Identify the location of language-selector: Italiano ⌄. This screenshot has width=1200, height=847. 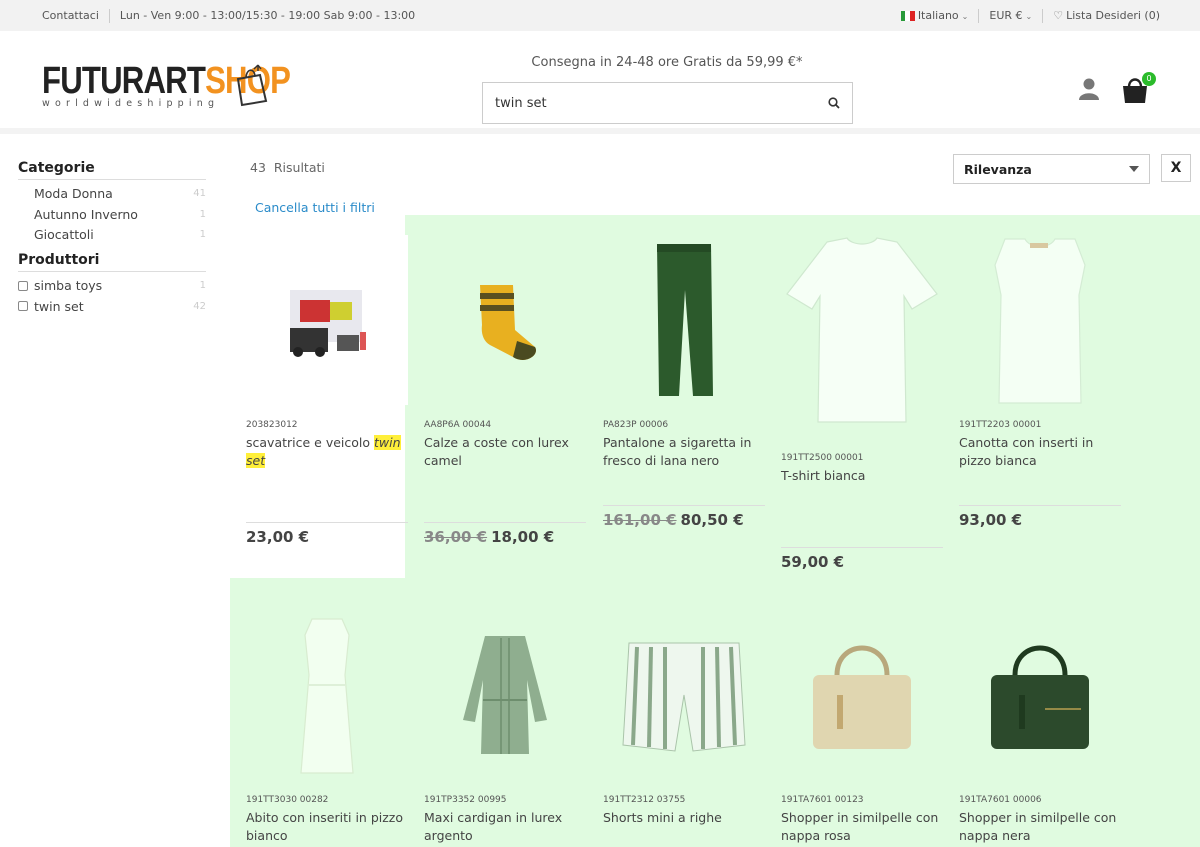
(934, 15).